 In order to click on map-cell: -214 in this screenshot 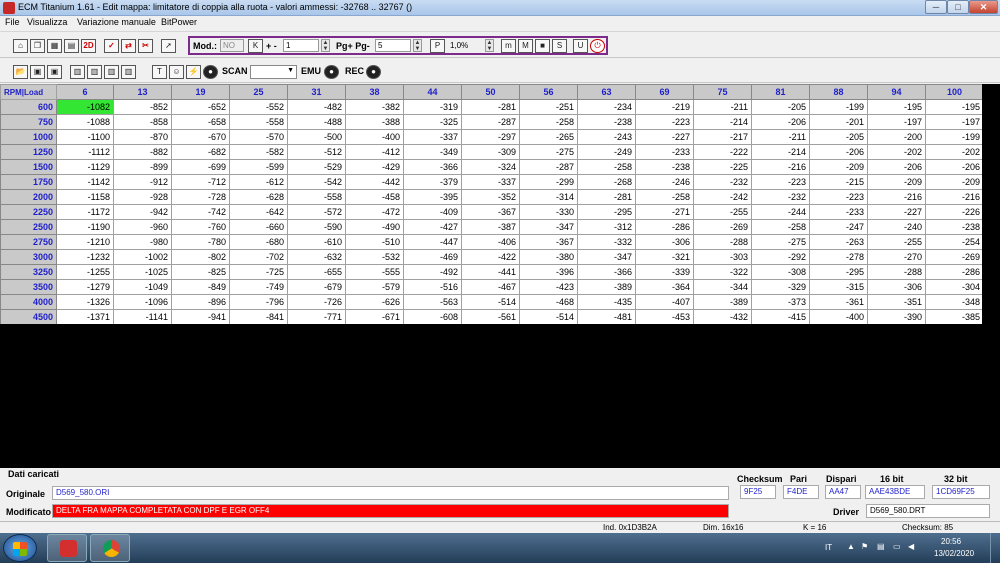, I will do `click(722, 122)`.